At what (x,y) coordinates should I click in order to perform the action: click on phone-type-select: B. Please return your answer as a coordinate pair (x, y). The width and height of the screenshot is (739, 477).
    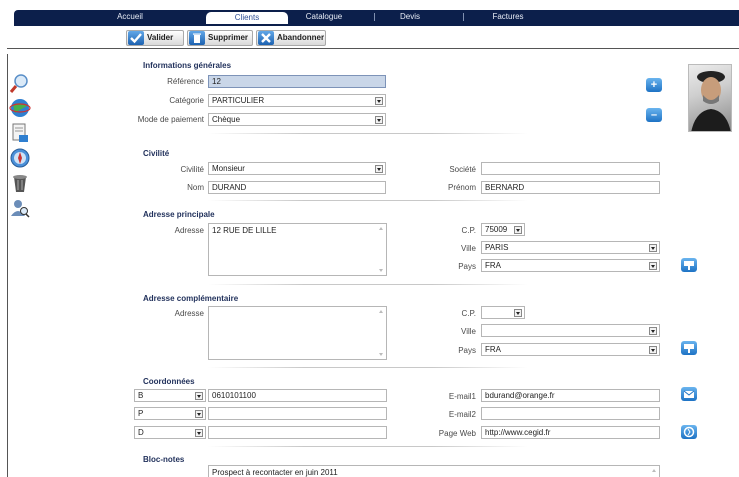
    Looking at the image, I should click on (170, 395).